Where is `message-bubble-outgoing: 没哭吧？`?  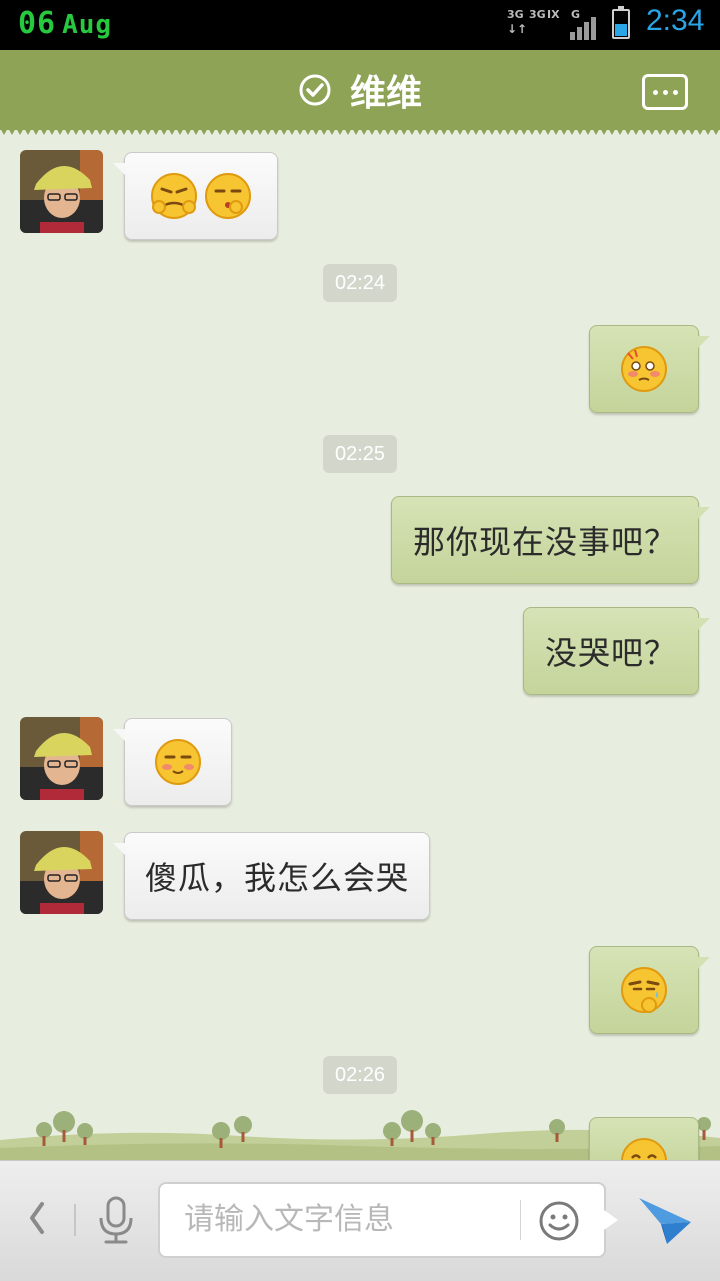 message-bubble-outgoing: 没哭吧？ is located at coordinates (616, 651).